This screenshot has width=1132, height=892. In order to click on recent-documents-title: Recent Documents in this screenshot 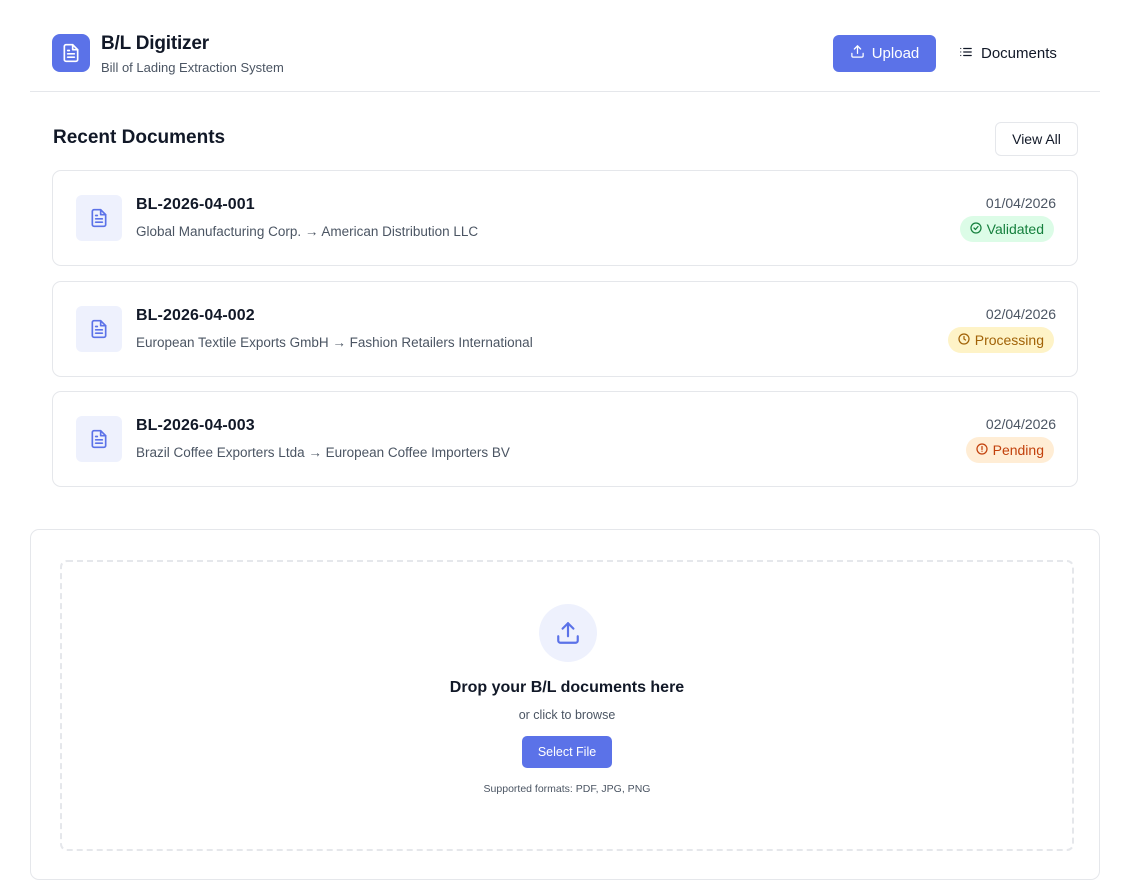, I will do `click(139, 137)`.